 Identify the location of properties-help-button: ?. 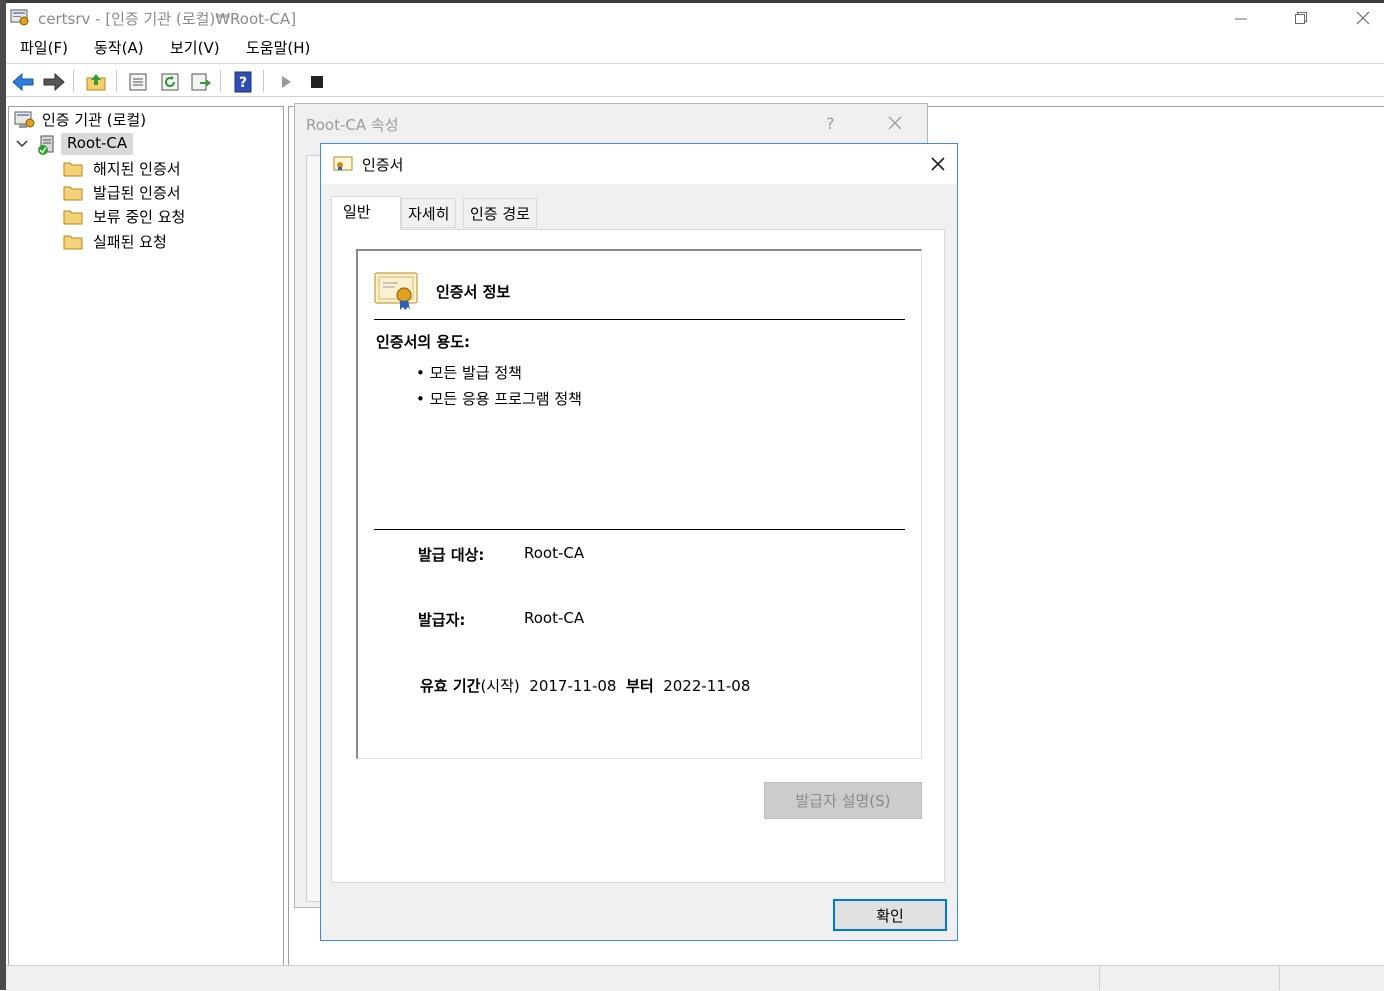
(830, 123).